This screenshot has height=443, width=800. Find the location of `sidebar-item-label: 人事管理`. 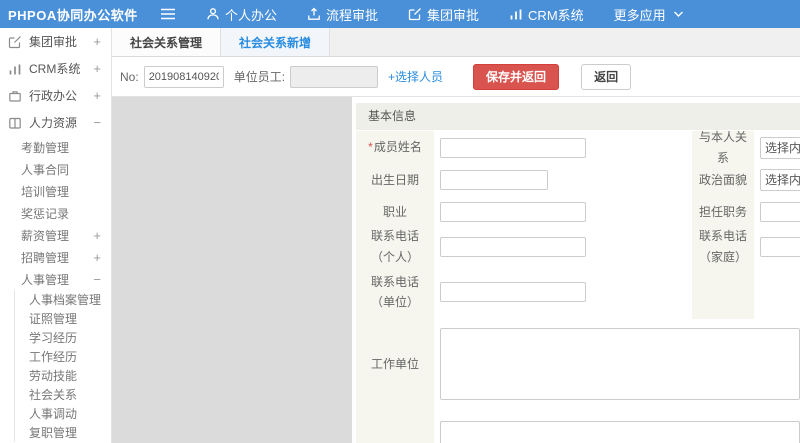

sidebar-item-label: 人事管理 is located at coordinates (45, 279).